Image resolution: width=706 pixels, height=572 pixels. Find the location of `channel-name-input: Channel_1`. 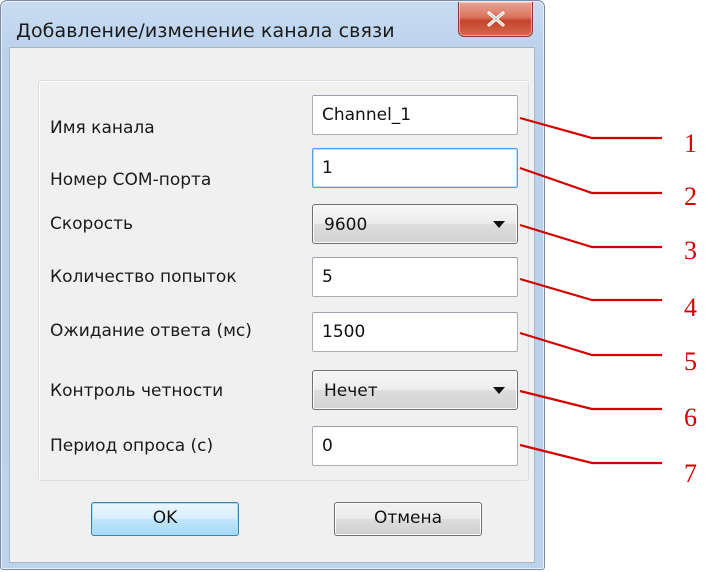

channel-name-input: Channel_1 is located at coordinates (415, 115).